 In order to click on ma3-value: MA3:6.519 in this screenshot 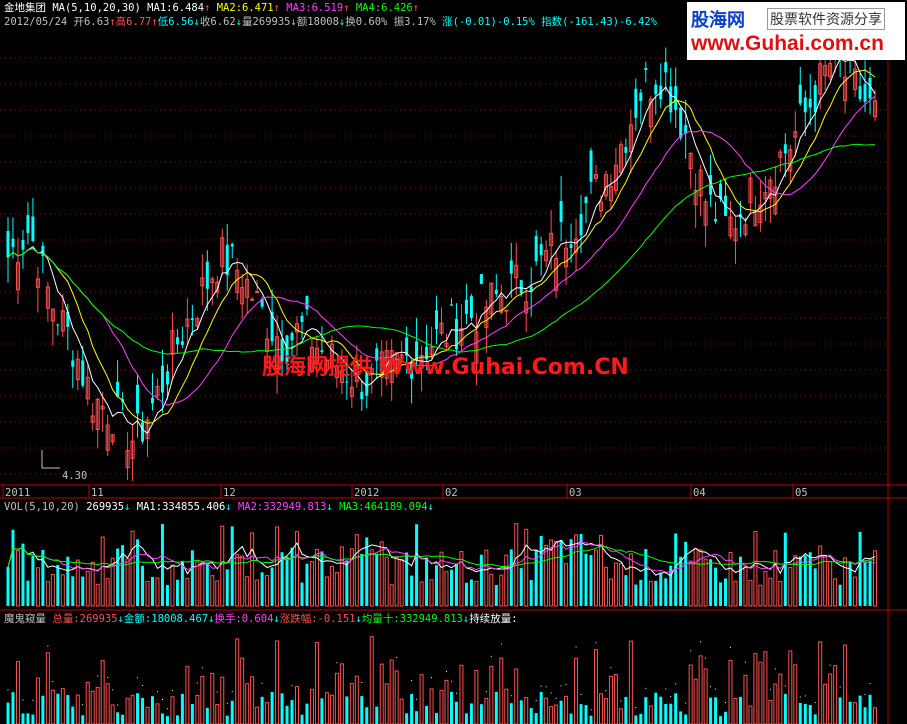, I will do `click(315, 8)`.